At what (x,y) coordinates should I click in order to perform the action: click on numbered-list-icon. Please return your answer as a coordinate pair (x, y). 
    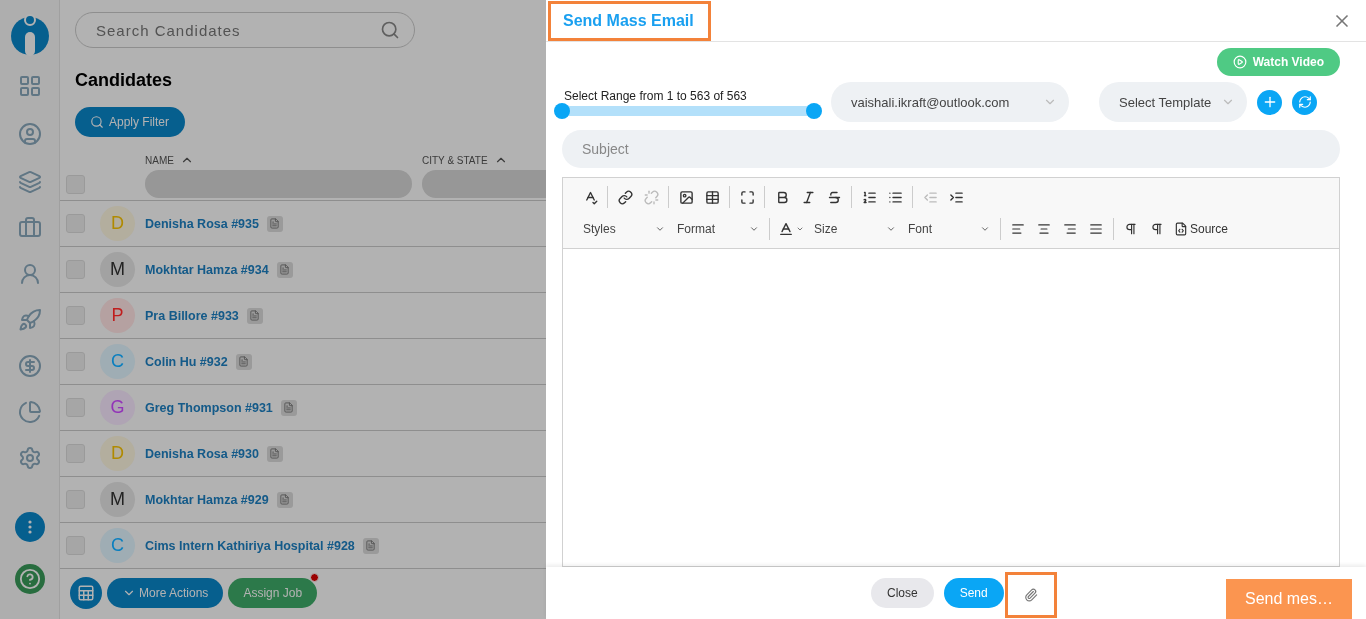
    Looking at the image, I should click on (869, 197).